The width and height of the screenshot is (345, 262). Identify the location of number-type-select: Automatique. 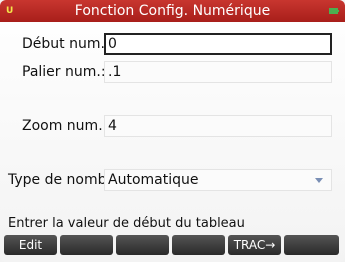
(218, 180).